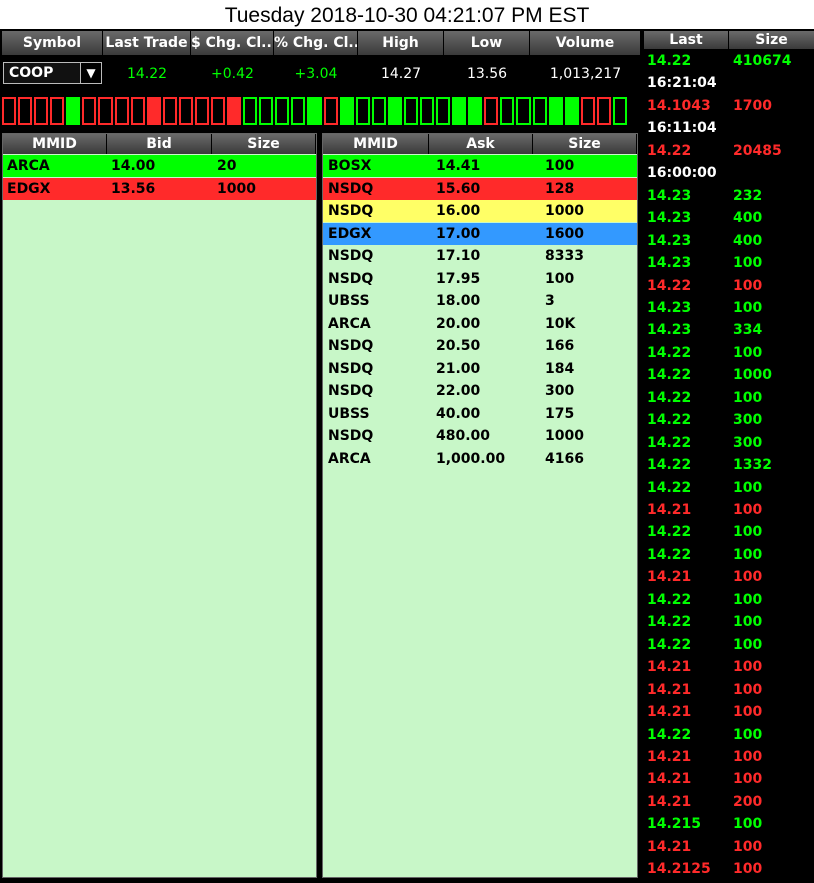  I want to click on bid-row: EDGX 13.56 1000, so click(159, 188).